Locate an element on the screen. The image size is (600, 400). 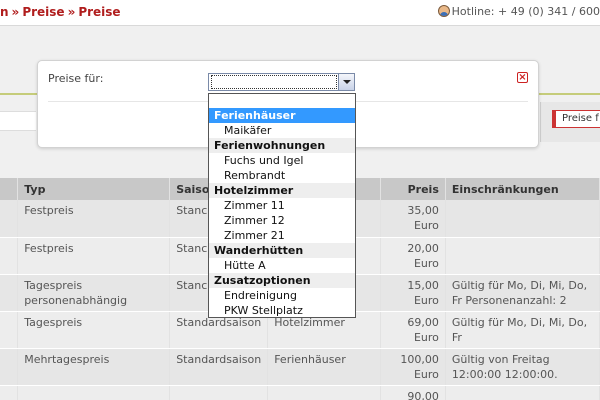
prices-for-button: Preise f is located at coordinates (576, 119).